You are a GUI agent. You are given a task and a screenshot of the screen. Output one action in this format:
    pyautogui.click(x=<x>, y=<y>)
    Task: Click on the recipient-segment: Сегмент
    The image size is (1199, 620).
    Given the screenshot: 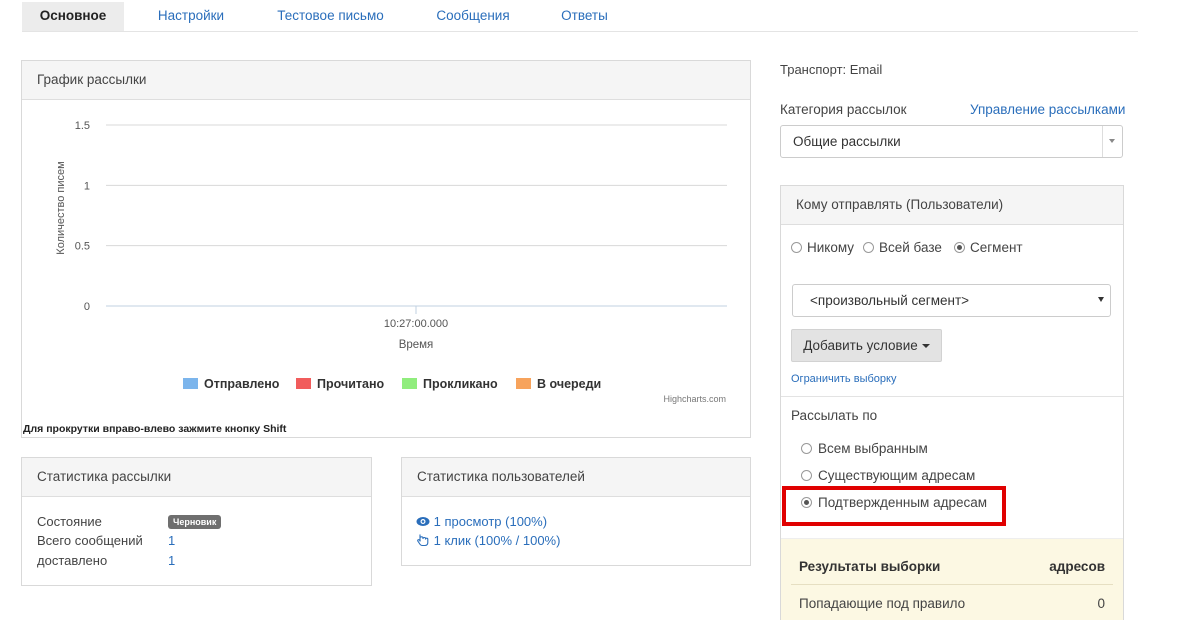 What is the action you would take?
    pyautogui.click(x=988, y=247)
    